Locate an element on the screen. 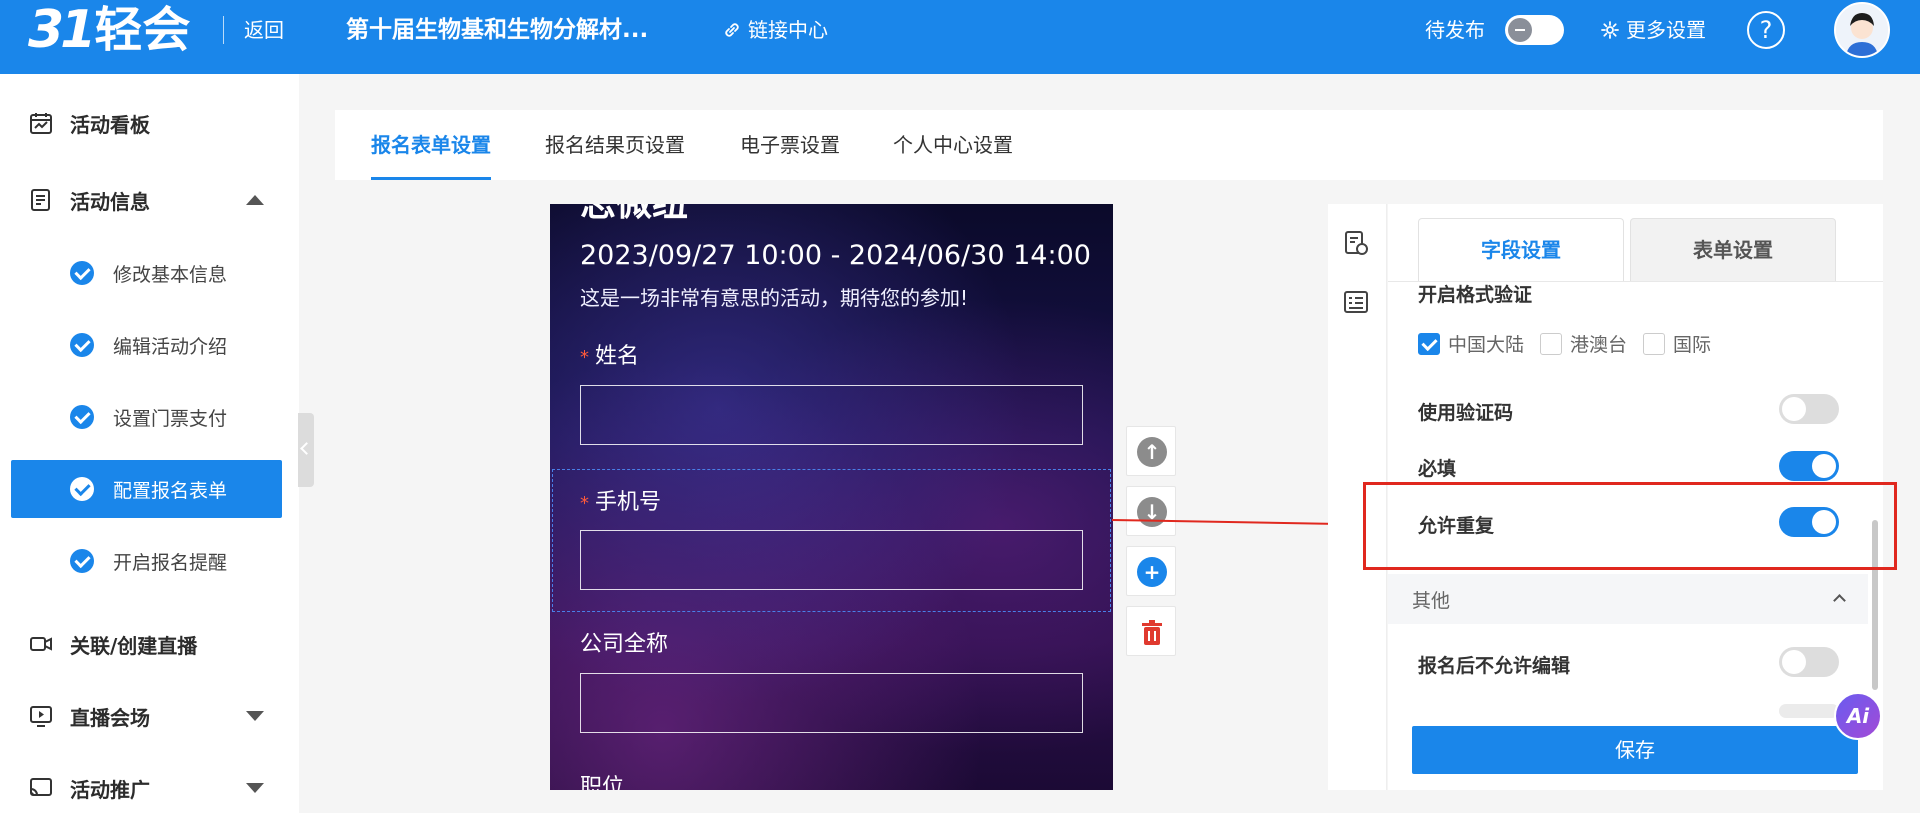 This screenshot has height=813, width=1920. sub-label: 修改基本信息 is located at coordinates (170, 274).